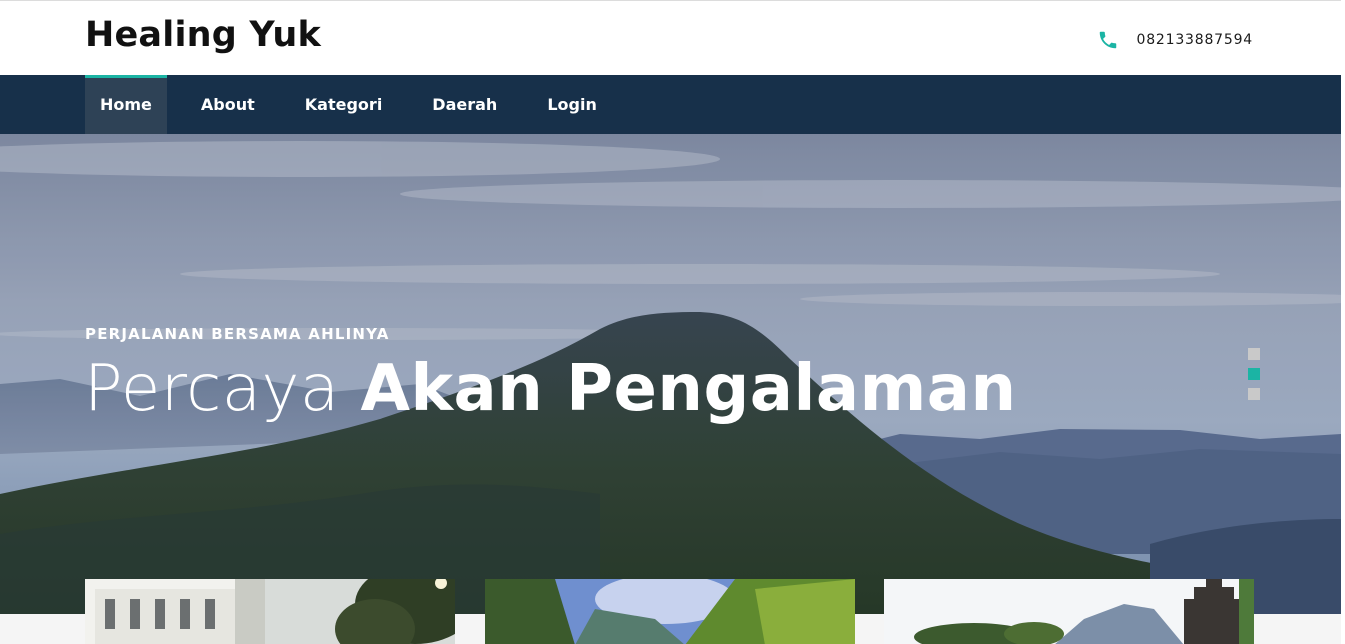  I want to click on hero-kicker: PERJALANAN BERSAMA AHLINYA, so click(237, 334).